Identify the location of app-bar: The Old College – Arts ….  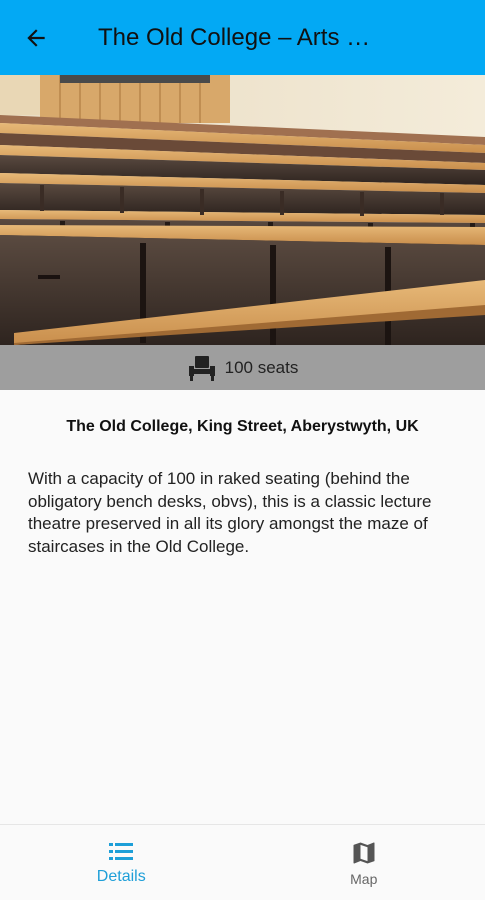
(242, 37).